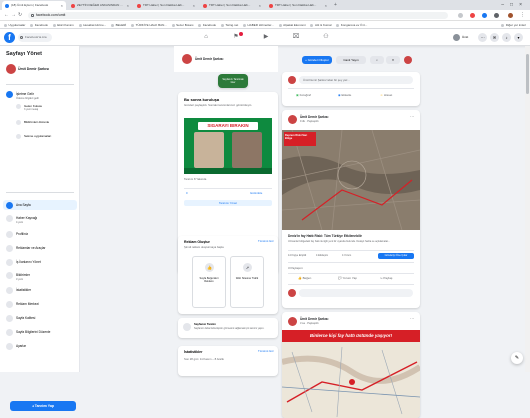 Image resolution: width=530 pixels, height=418 pixels. I want to click on bookmark: Twing.net, so click(229, 24).